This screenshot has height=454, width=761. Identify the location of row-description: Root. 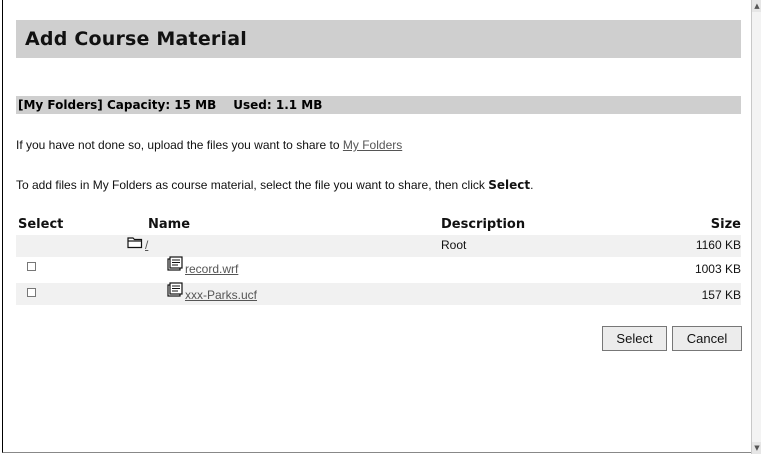
(454, 245).